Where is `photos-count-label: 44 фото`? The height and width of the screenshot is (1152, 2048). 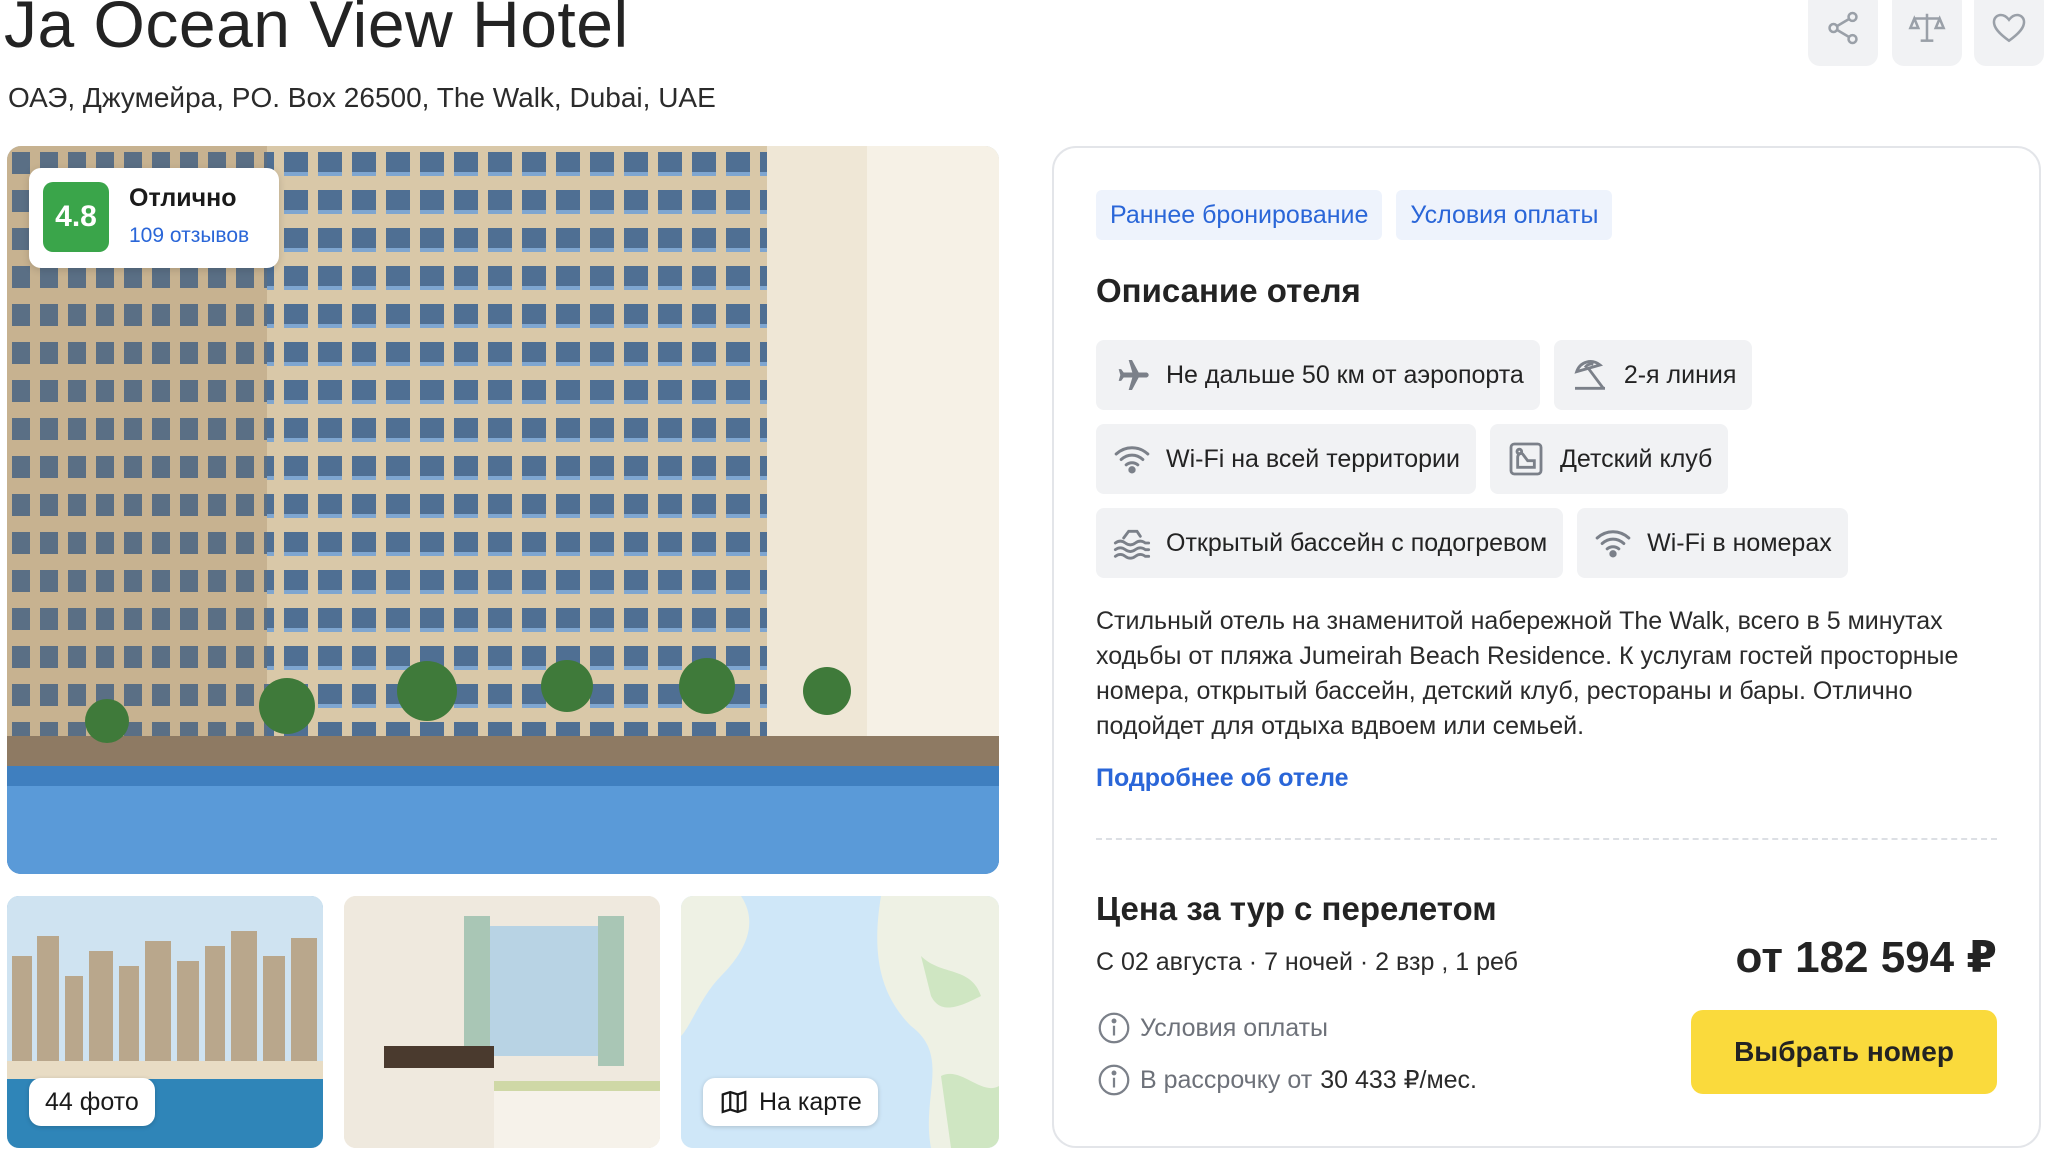 photos-count-label: 44 фото is located at coordinates (92, 1101).